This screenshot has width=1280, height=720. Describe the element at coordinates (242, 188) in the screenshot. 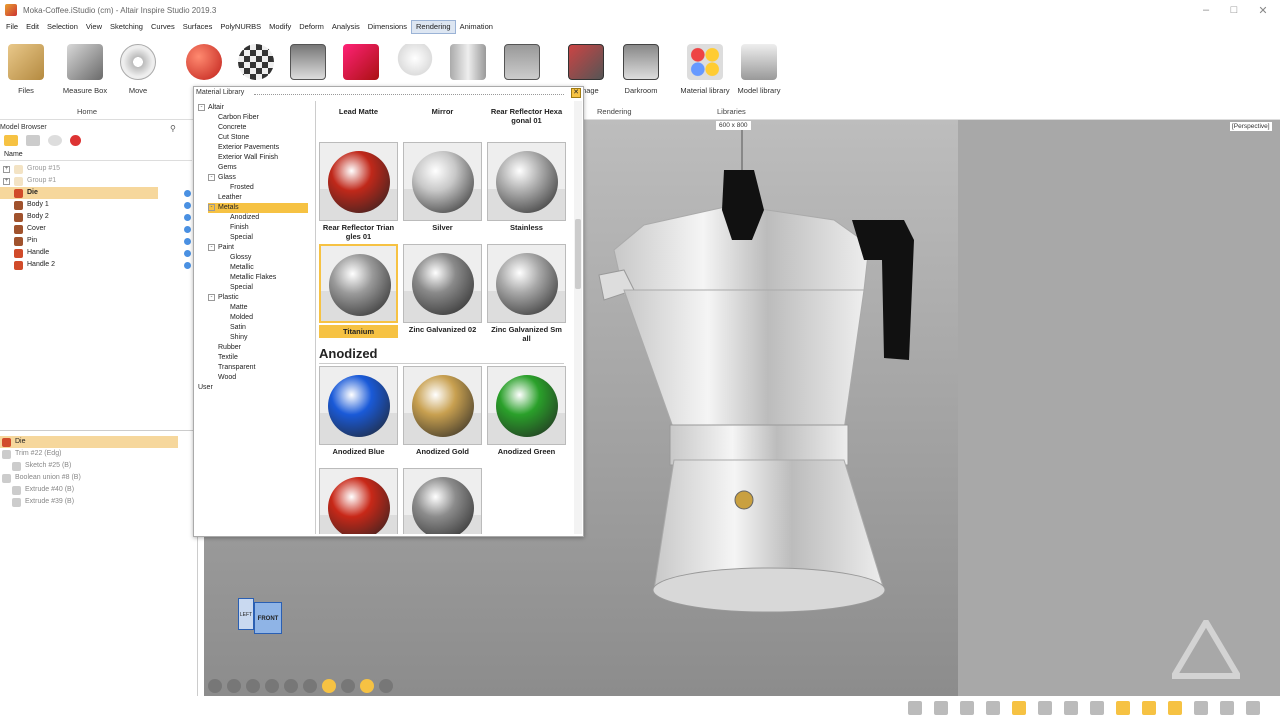

I see `library-tree-item: Frosted` at that location.